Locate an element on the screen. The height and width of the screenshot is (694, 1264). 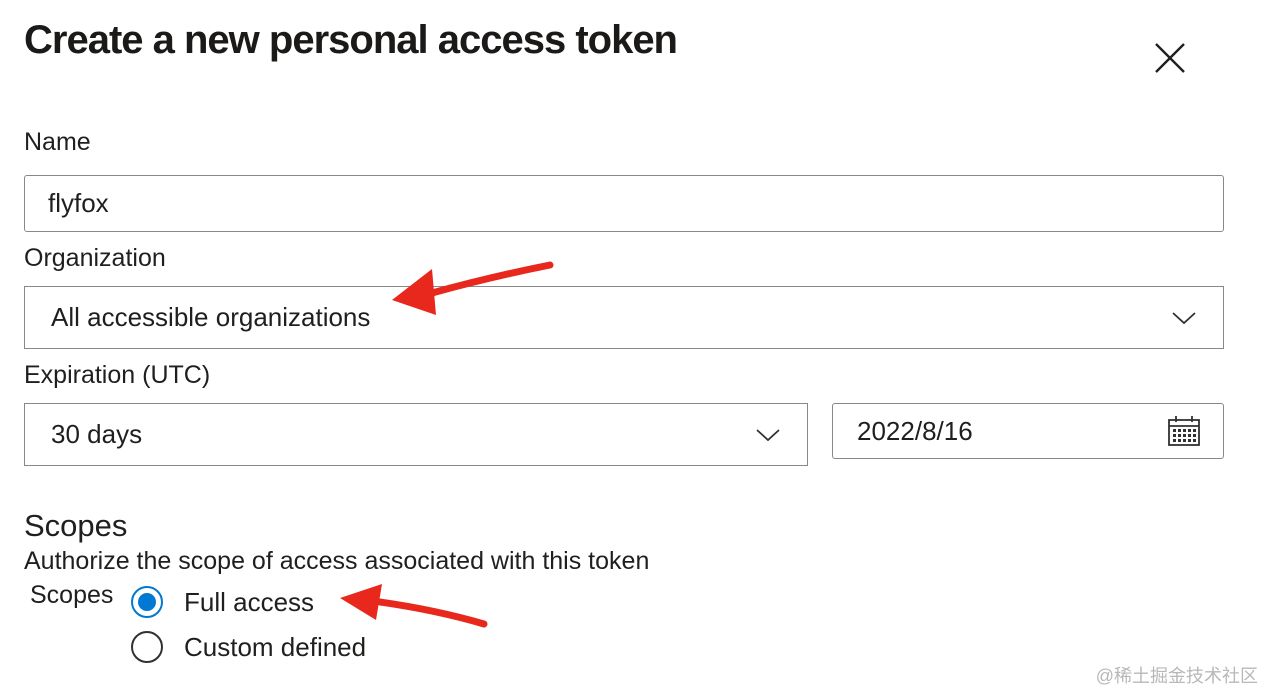
full-access-radio-option: Full access is located at coordinates (222, 602).